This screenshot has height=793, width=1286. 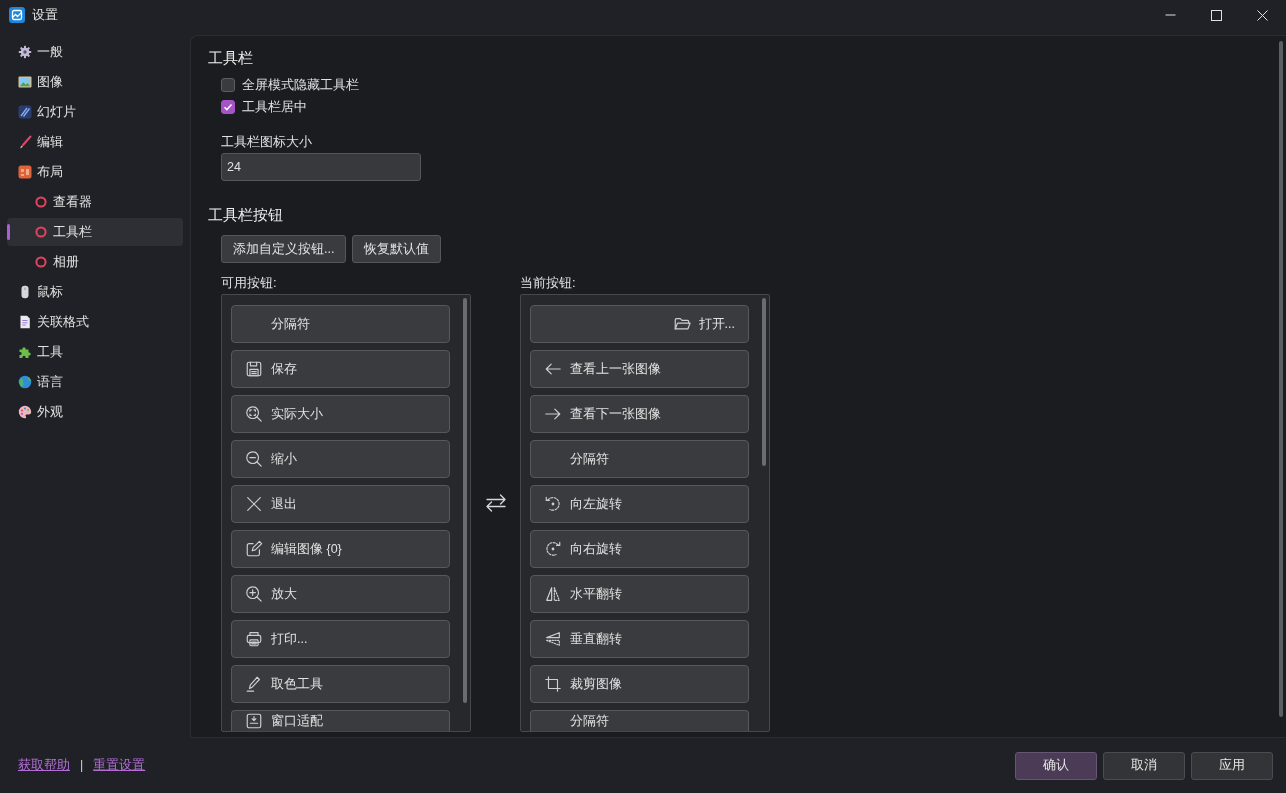 I want to click on sidebar-item: 工具栏, so click(x=95, y=232).